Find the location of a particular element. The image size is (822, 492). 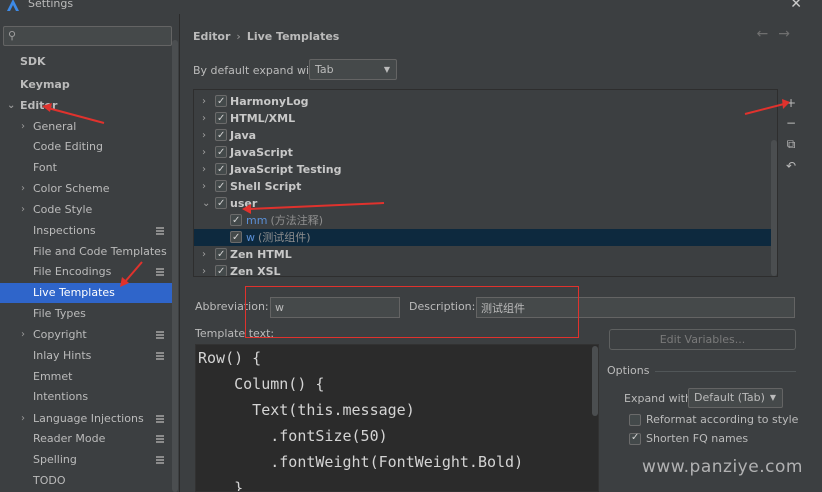

sidebar-item-reader-mode: Reader Mode is located at coordinates (89, 439).